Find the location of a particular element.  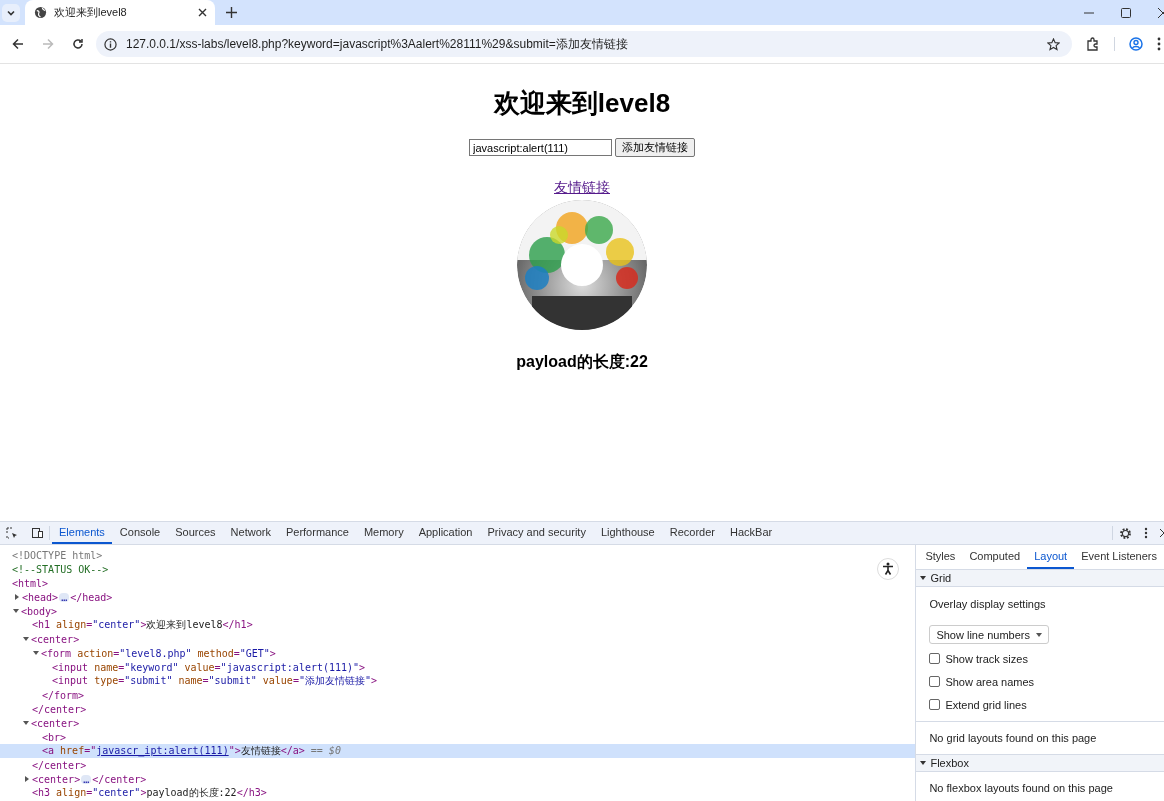

dom-node-line: <input type="submit" name="submit" value="添加友情链接"> is located at coordinates (214, 681).